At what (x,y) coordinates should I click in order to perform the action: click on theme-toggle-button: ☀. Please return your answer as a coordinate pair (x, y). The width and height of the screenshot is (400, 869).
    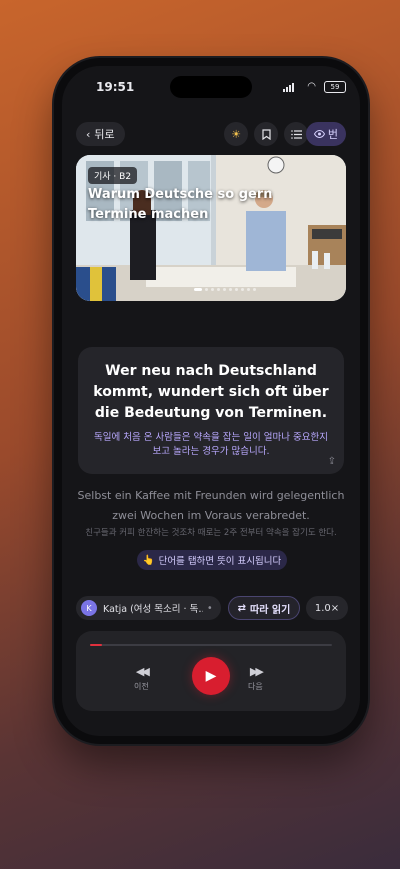
    Looking at the image, I should click on (236, 134).